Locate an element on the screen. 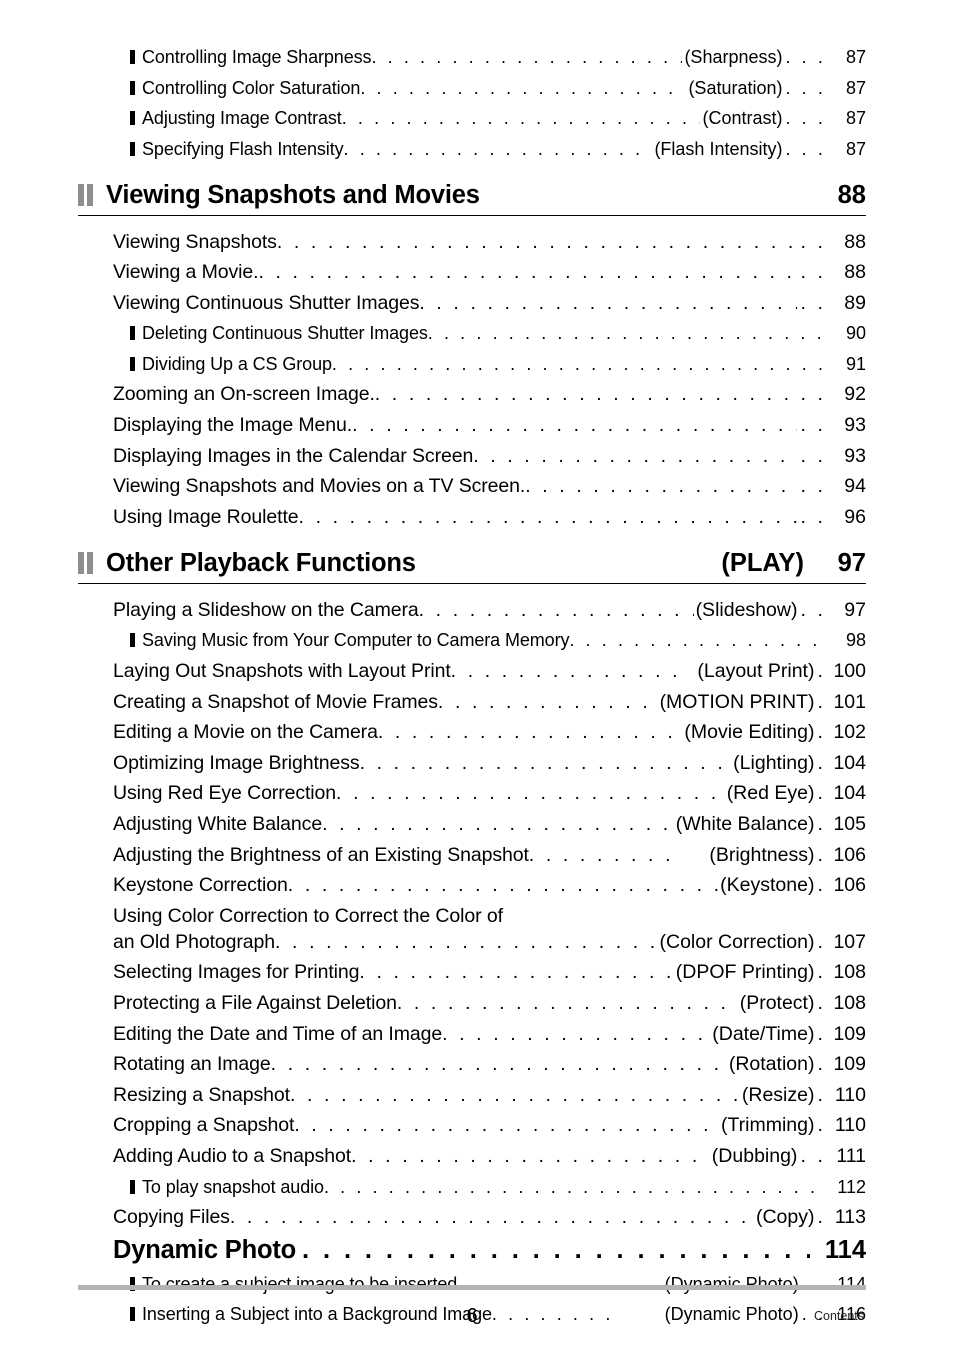 Image resolution: width=954 pixels, height=1357 pixels. toc-entry-page-number: 107 is located at coordinates (849, 941).